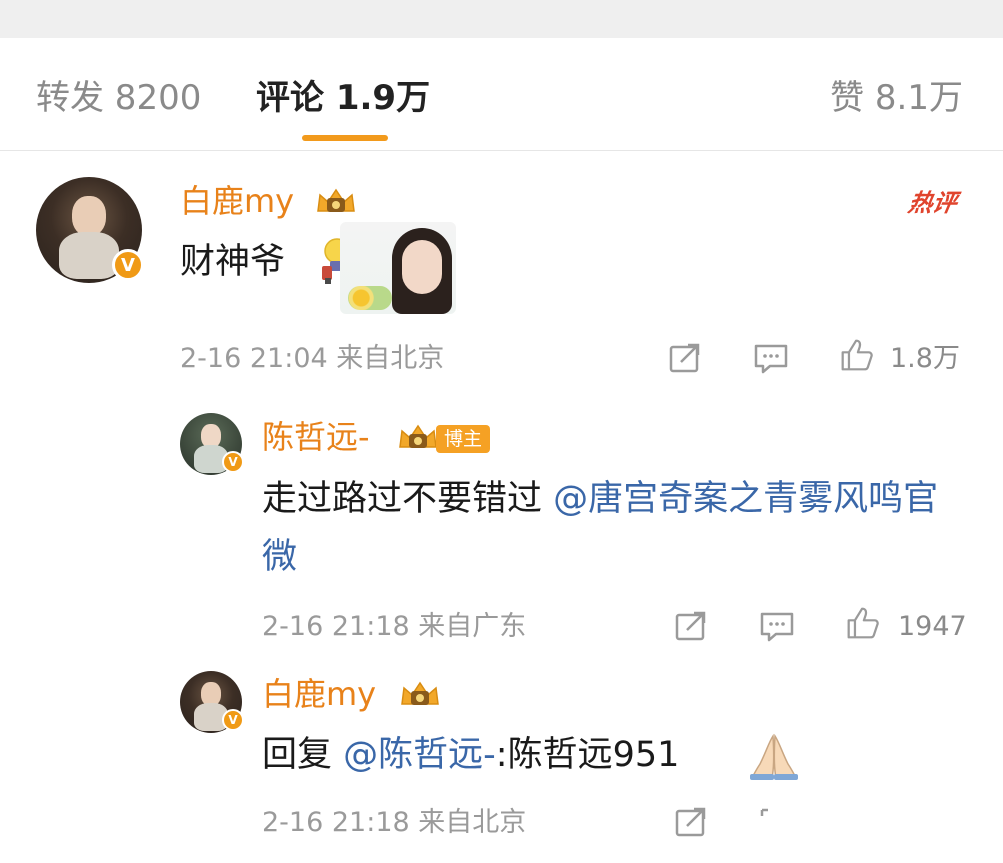 The width and height of the screenshot is (1003, 863). I want to click on comment-meta: 2-16 21:18 来自广东, so click(394, 626).